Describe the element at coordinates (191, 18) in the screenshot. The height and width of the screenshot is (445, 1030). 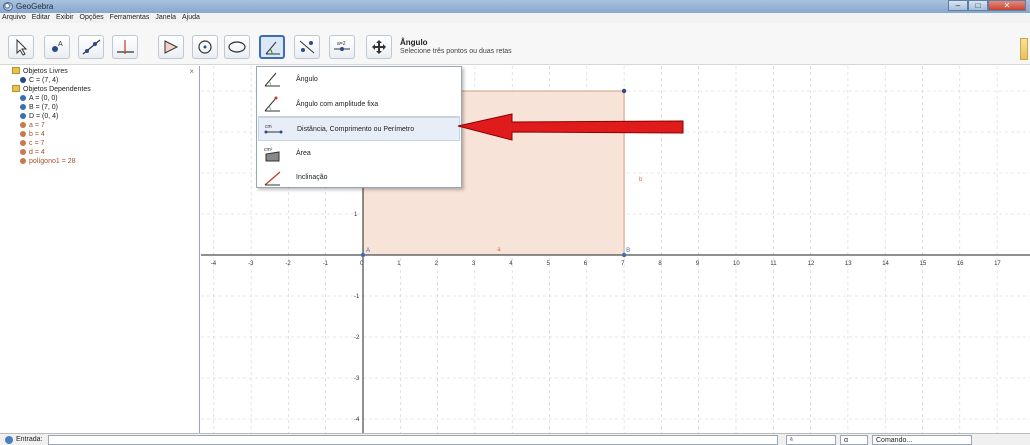
I see `menu-ajuda: Ajuda` at that location.